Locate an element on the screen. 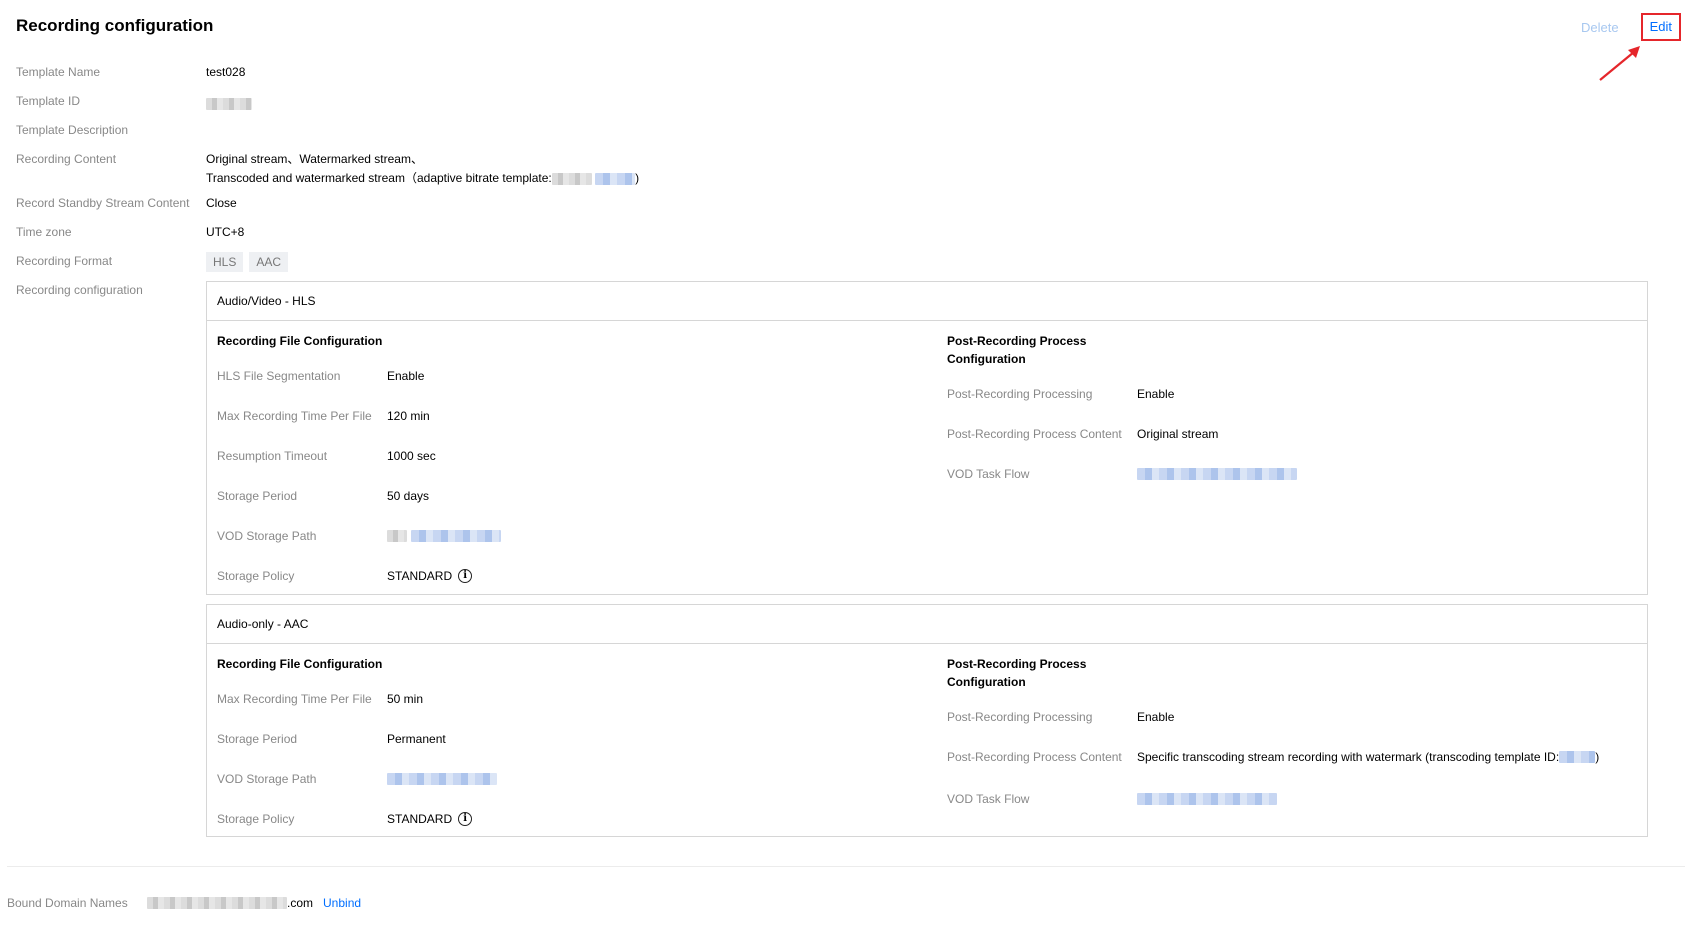 This screenshot has width=1695, height=933. standby-row: Record Standby Stream Content Close is located at coordinates (126, 203).